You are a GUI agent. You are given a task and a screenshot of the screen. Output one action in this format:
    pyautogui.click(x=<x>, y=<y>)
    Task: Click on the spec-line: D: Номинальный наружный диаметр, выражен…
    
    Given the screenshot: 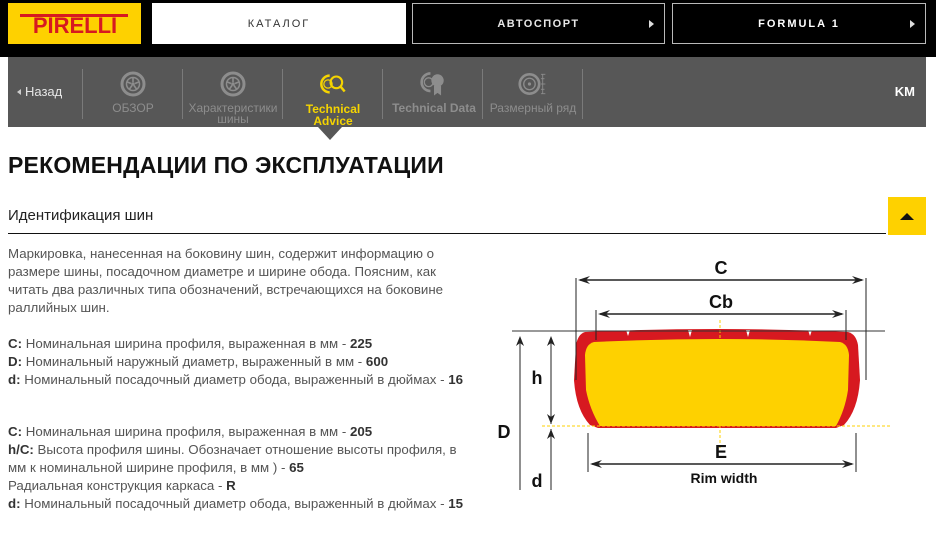 What is the action you would take?
    pyautogui.click(x=238, y=362)
    